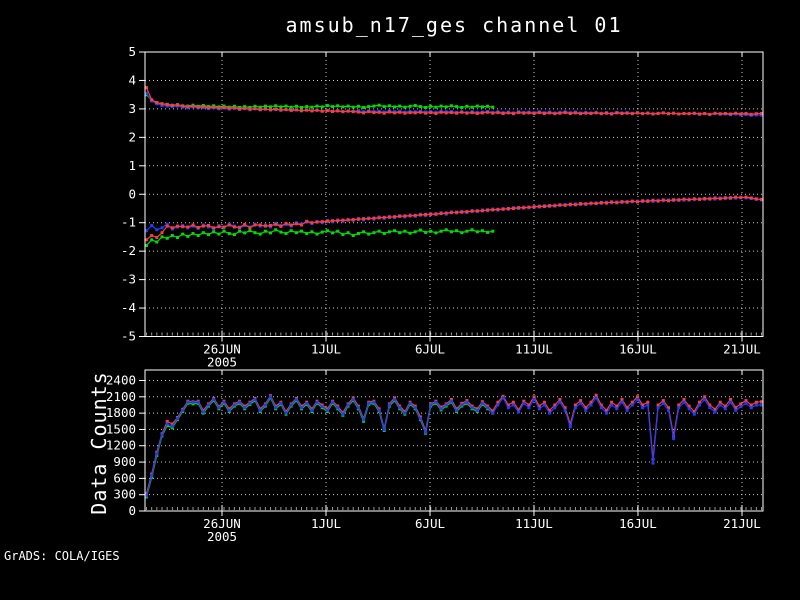 The image size is (800, 600). Describe the element at coordinates (132, 165) in the screenshot. I see `y-tick-label: 1` at that location.